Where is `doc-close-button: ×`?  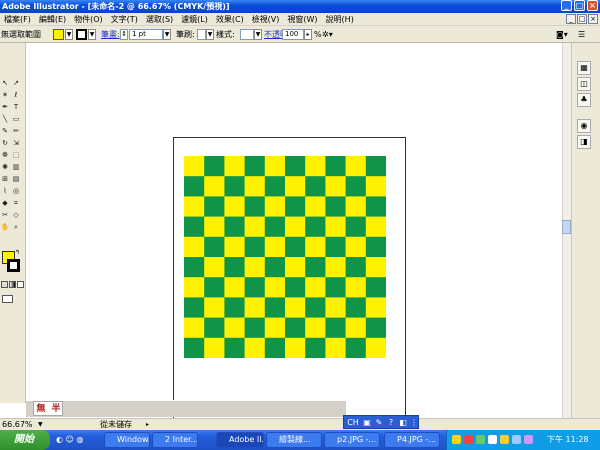 doc-close-button: × is located at coordinates (593, 19).